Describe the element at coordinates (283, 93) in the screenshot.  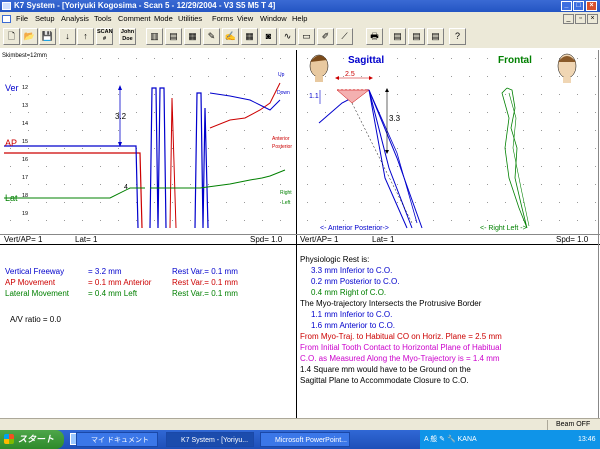
I see `trace-label-down: Down` at that location.